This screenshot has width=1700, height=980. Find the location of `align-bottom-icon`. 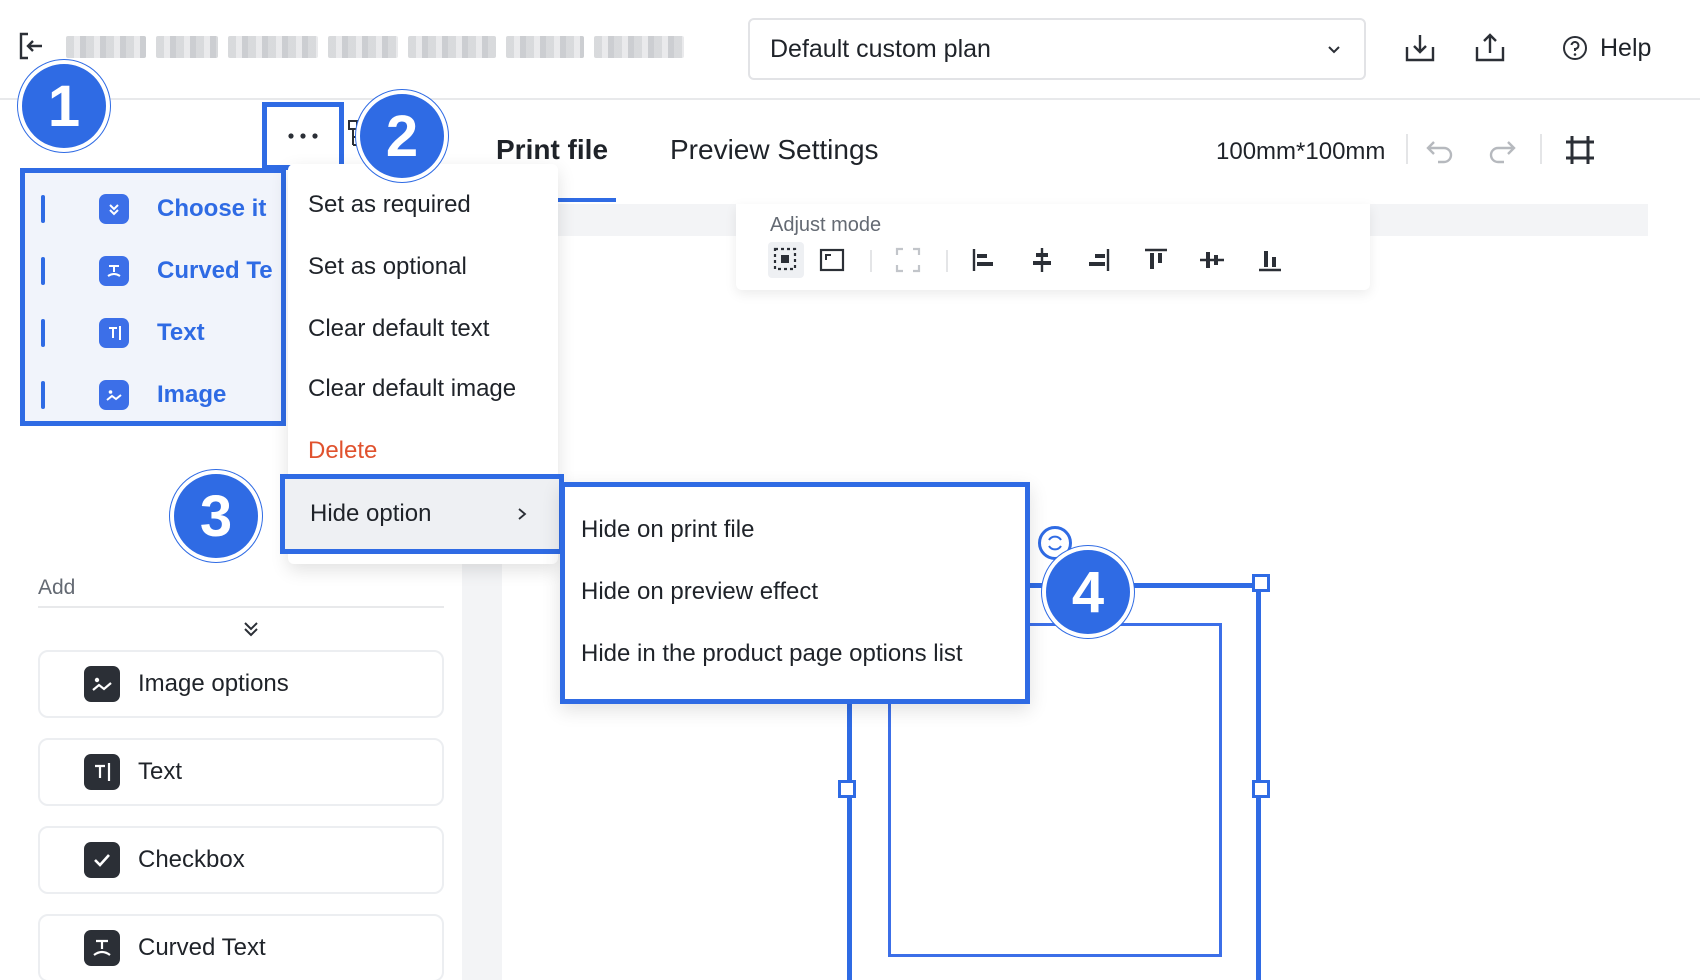

align-bottom-icon is located at coordinates (1270, 261).